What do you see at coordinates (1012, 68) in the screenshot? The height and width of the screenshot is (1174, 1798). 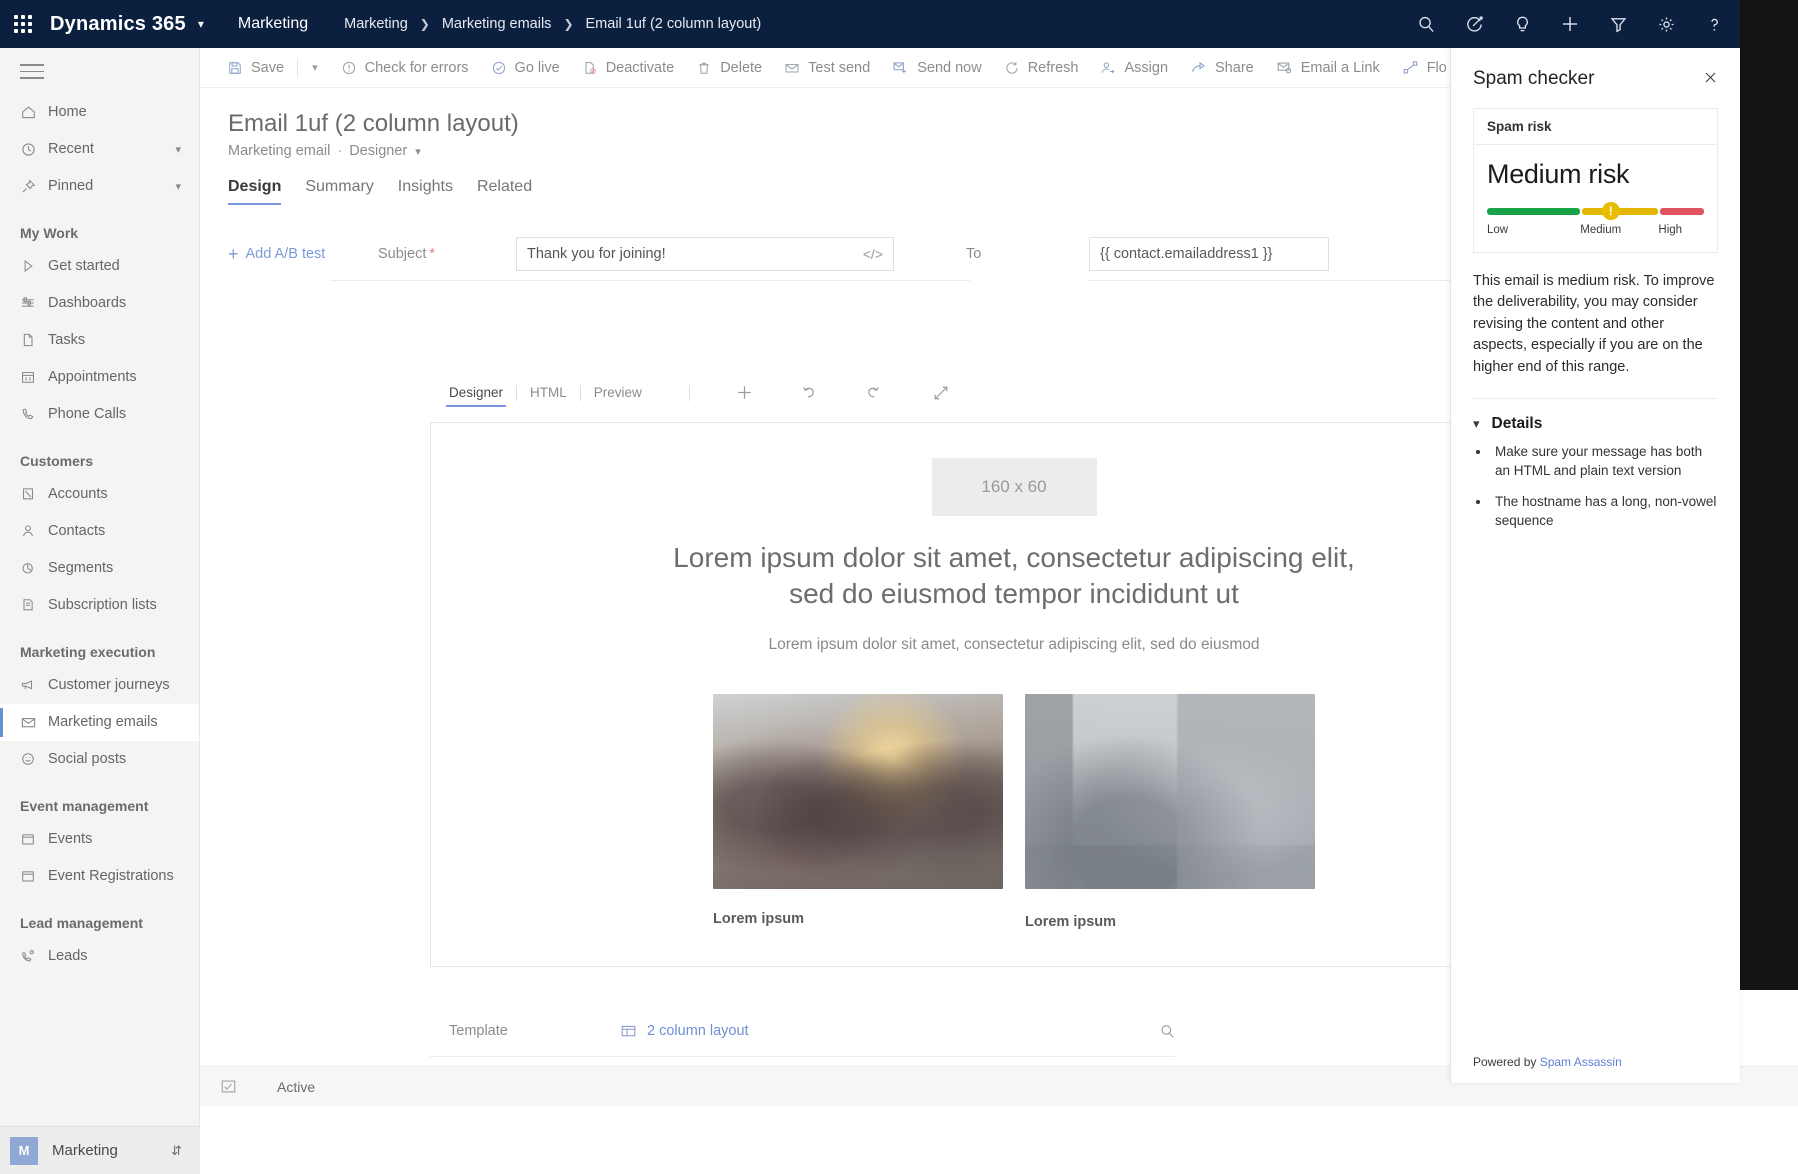 I see `refresh-icon` at bounding box center [1012, 68].